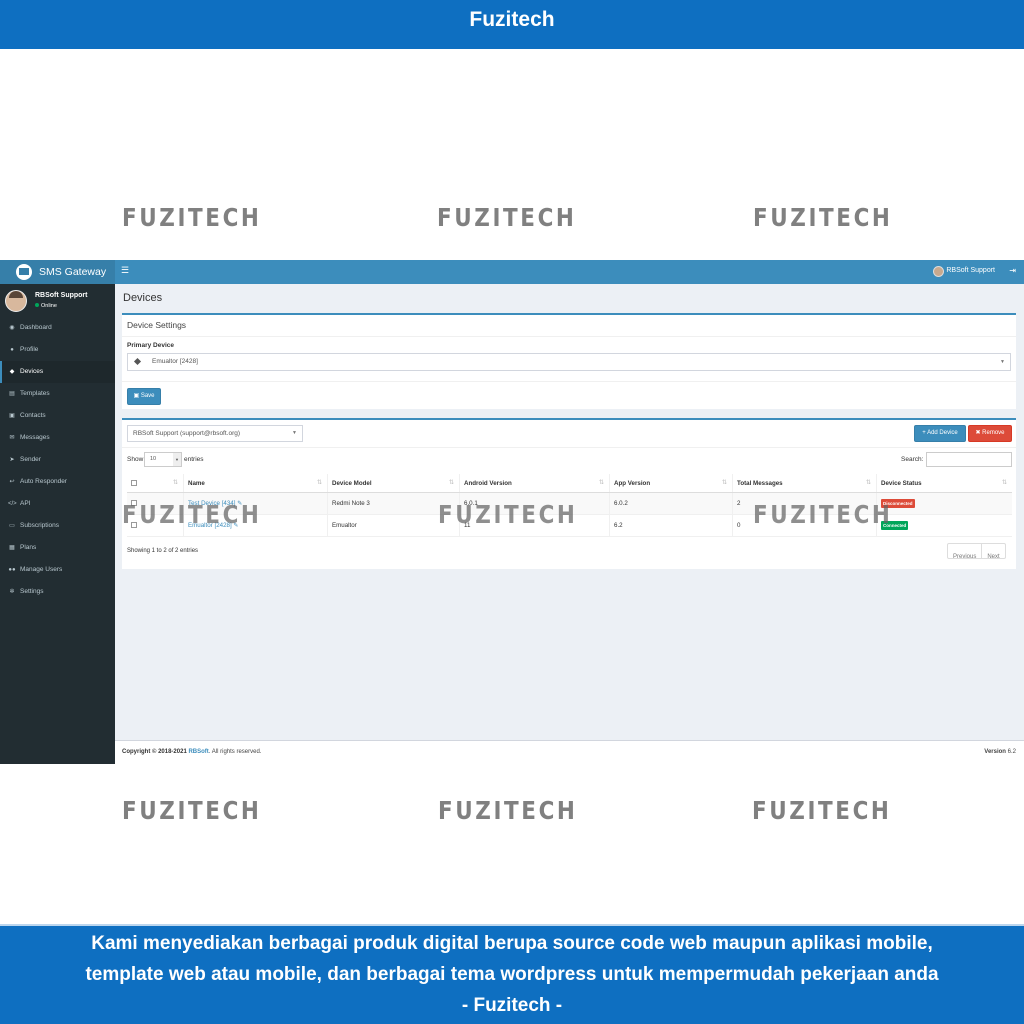 Image resolution: width=1024 pixels, height=1024 pixels. I want to click on company-link: RBSoft, so click(198, 752).